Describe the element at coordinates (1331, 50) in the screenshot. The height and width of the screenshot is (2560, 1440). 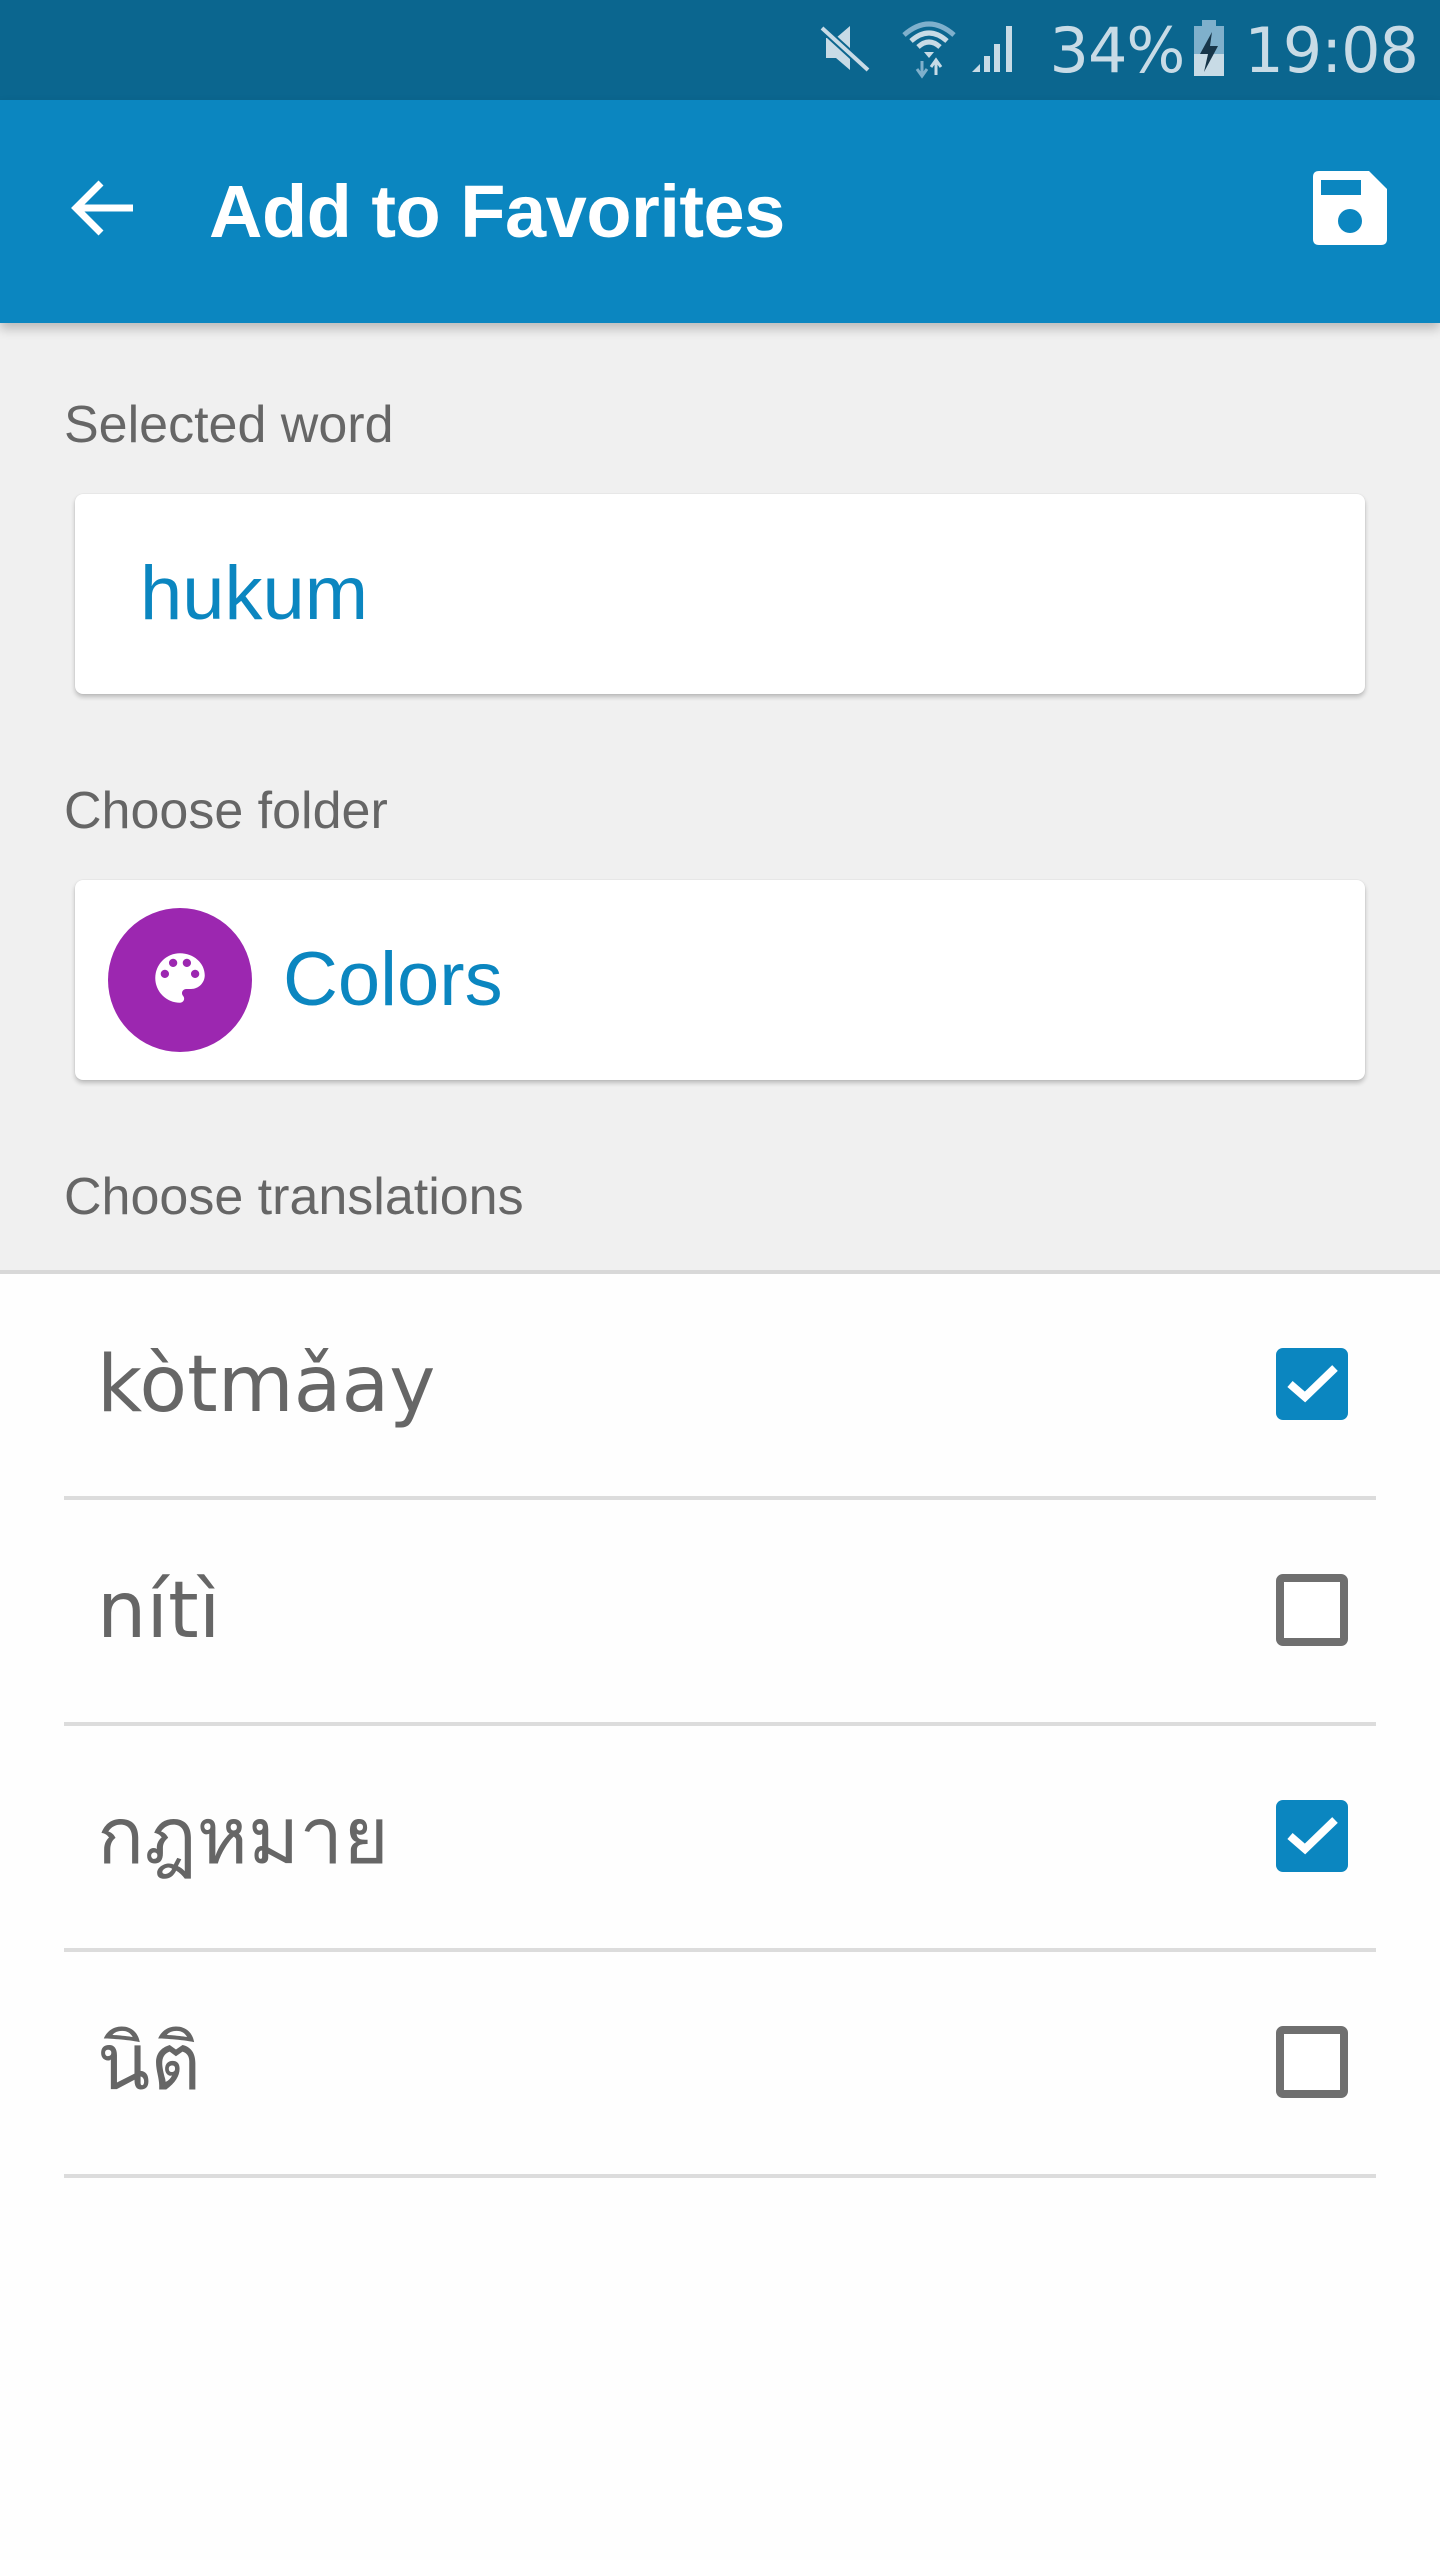
I see `clock: 19:08` at that location.